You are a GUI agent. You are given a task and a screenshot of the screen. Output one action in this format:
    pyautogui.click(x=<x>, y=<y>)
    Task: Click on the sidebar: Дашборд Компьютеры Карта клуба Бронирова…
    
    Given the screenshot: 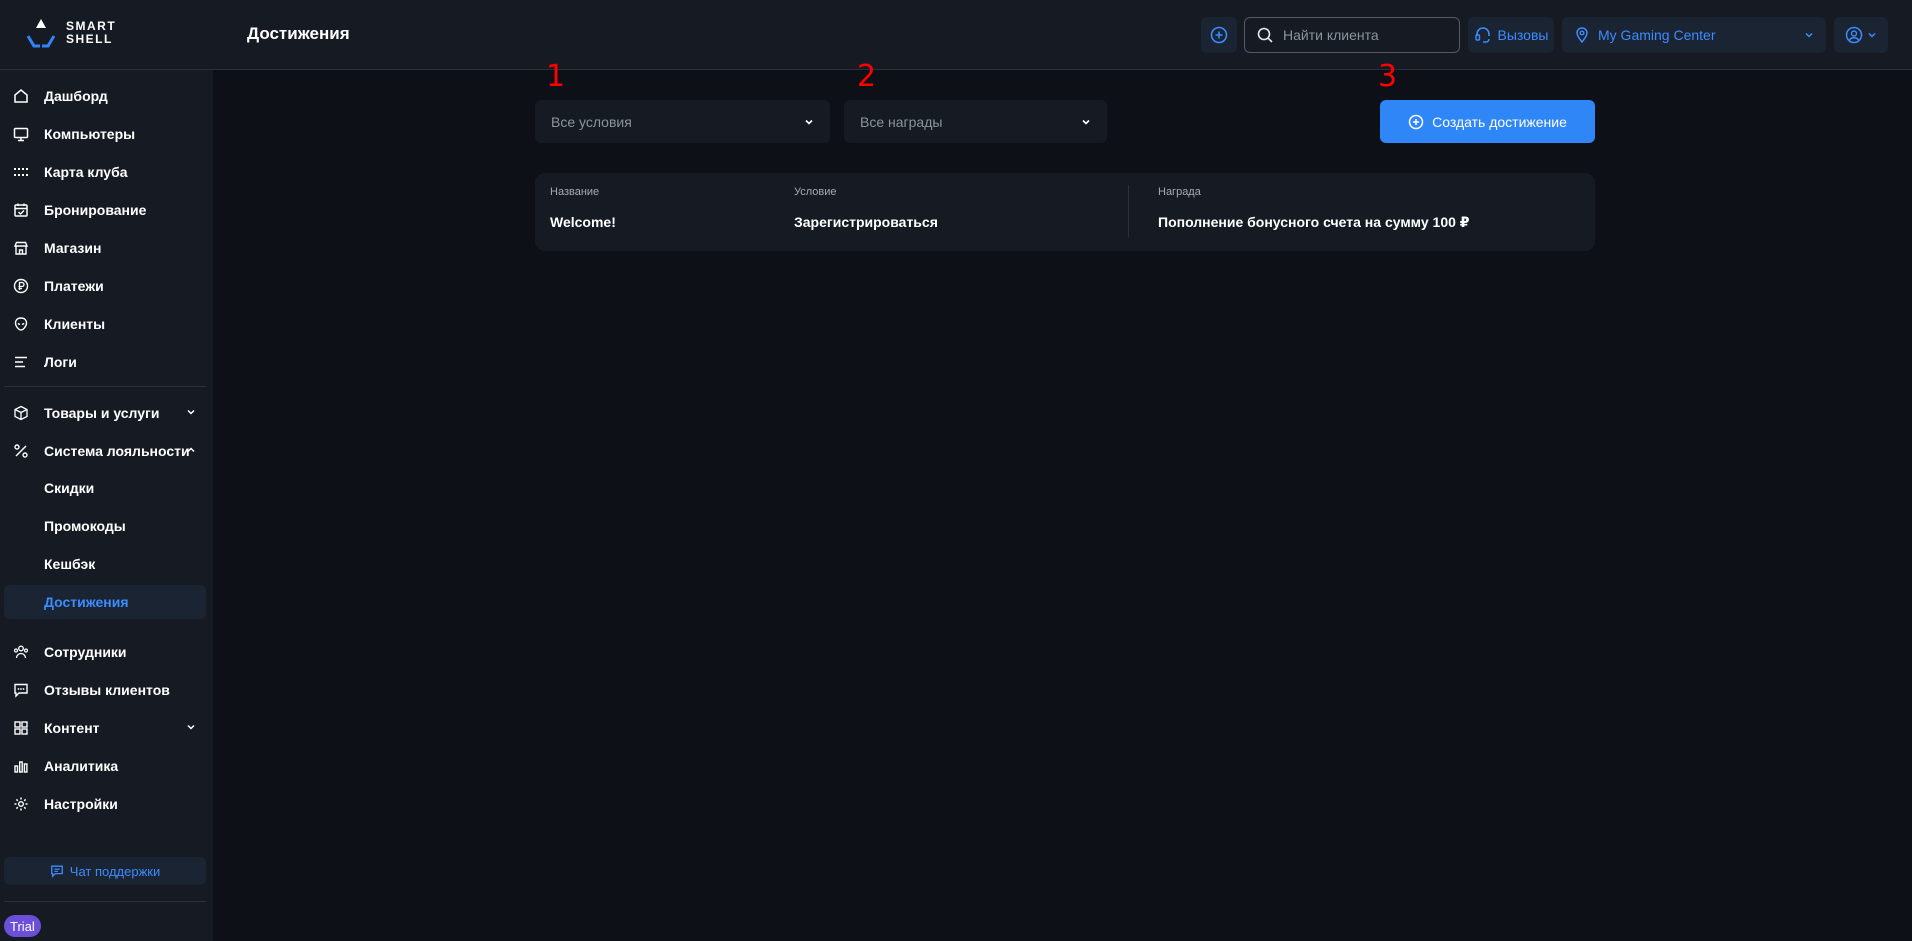 What is the action you would take?
    pyautogui.click(x=106, y=505)
    